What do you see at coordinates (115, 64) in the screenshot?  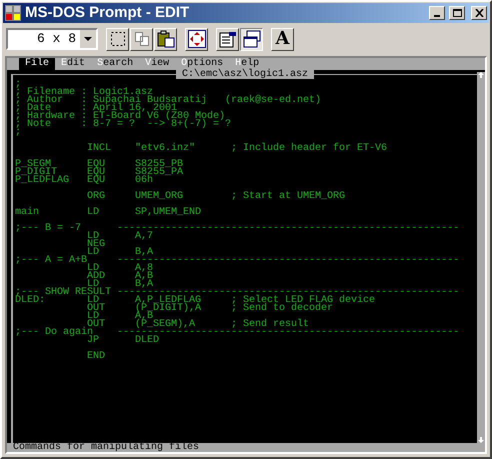 I see `menu-item: Search` at bounding box center [115, 64].